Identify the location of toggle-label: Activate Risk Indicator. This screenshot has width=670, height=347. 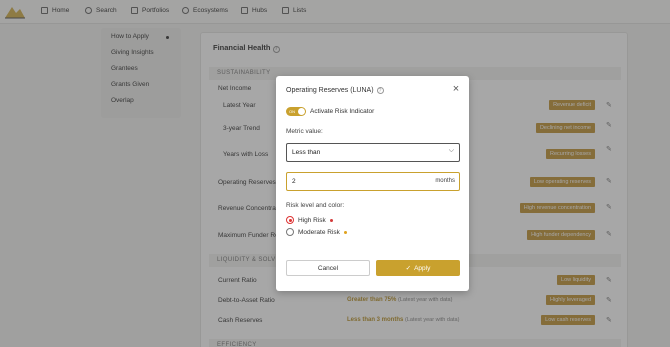
(342, 111).